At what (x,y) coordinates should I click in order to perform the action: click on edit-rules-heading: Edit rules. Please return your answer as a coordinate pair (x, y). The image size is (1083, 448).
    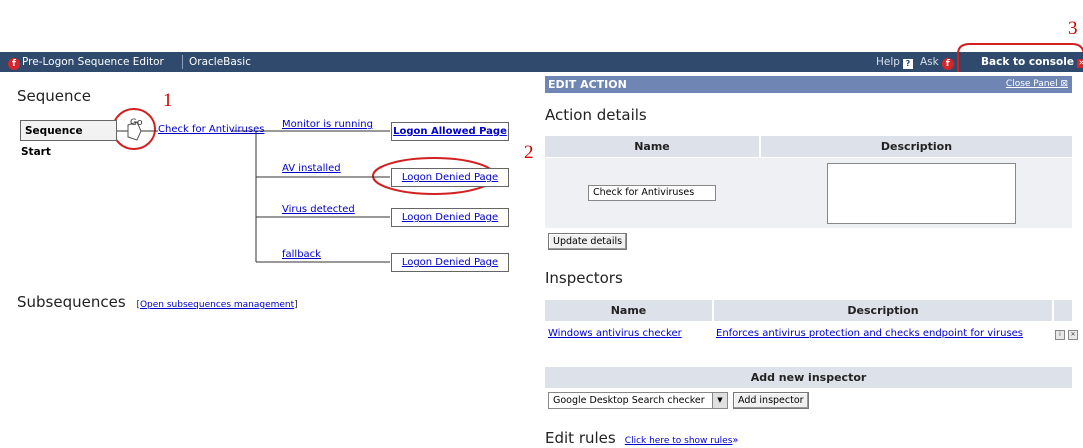
    Looking at the image, I should click on (580, 438).